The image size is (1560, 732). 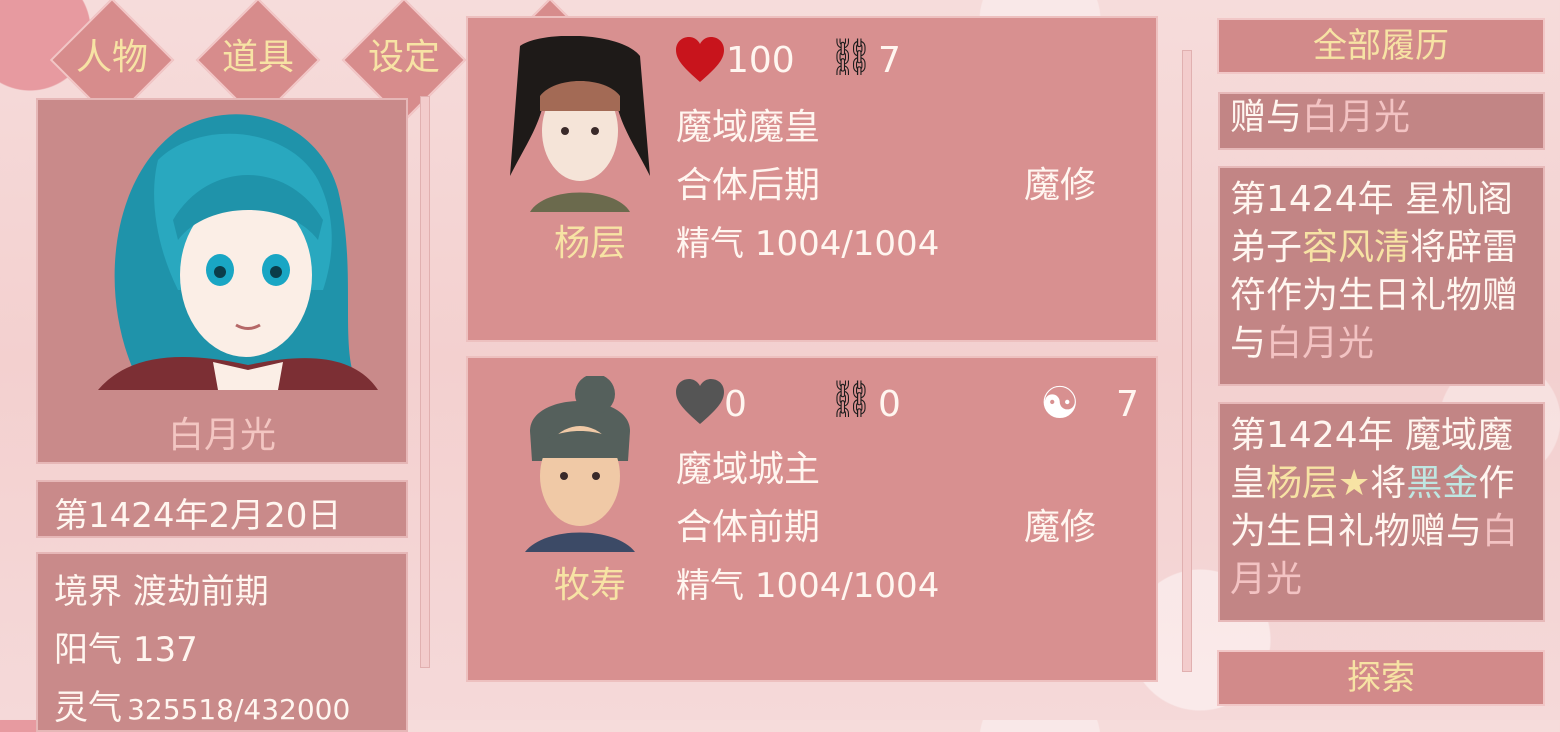 What do you see at coordinates (1442, 483) in the screenshot?
I see `history-item-name: 黑金` at bounding box center [1442, 483].